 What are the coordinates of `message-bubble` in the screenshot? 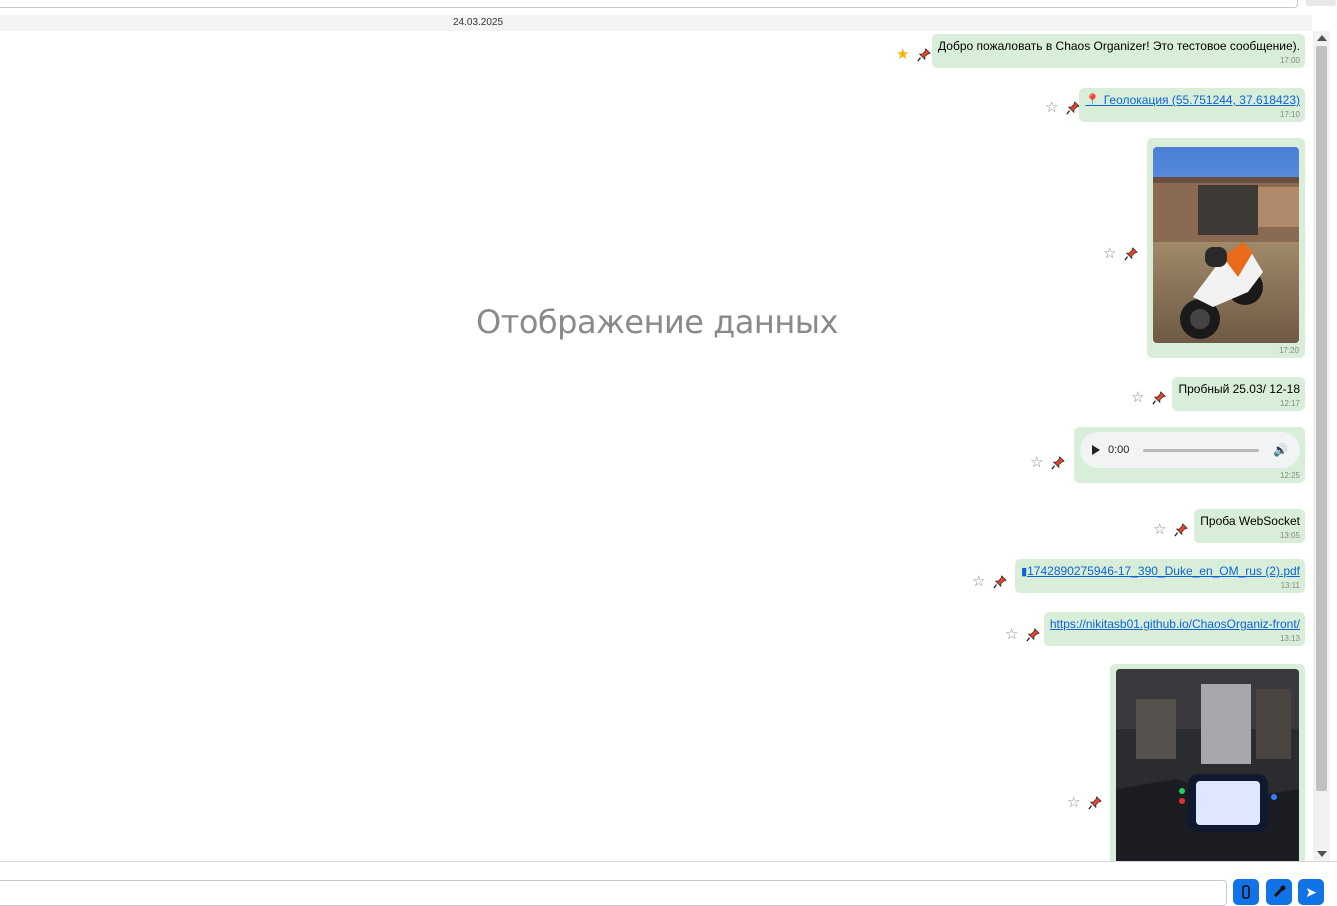 It's located at (1207, 762).